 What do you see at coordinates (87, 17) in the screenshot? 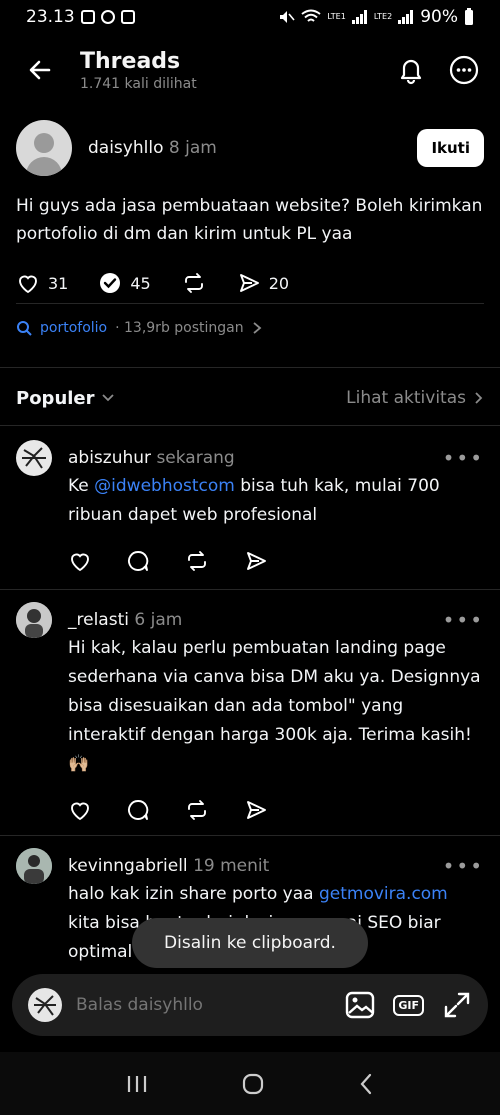
I see `gallery-notification-icon` at bounding box center [87, 17].